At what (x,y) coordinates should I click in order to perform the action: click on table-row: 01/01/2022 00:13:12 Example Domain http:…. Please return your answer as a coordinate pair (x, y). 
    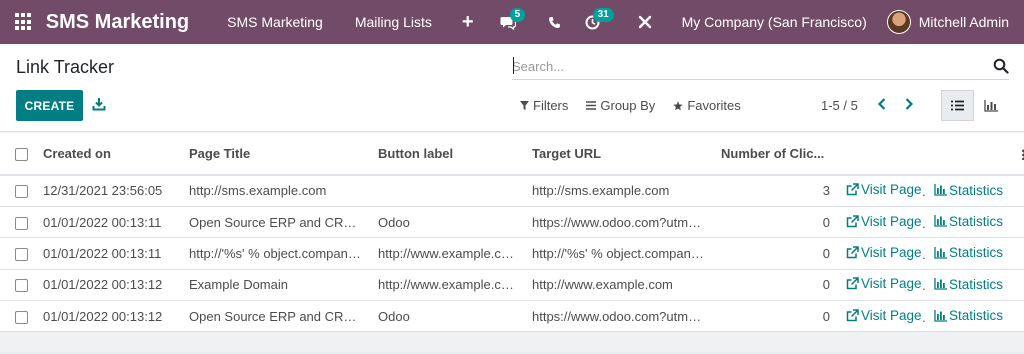
    Looking at the image, I should click on (512, 285).